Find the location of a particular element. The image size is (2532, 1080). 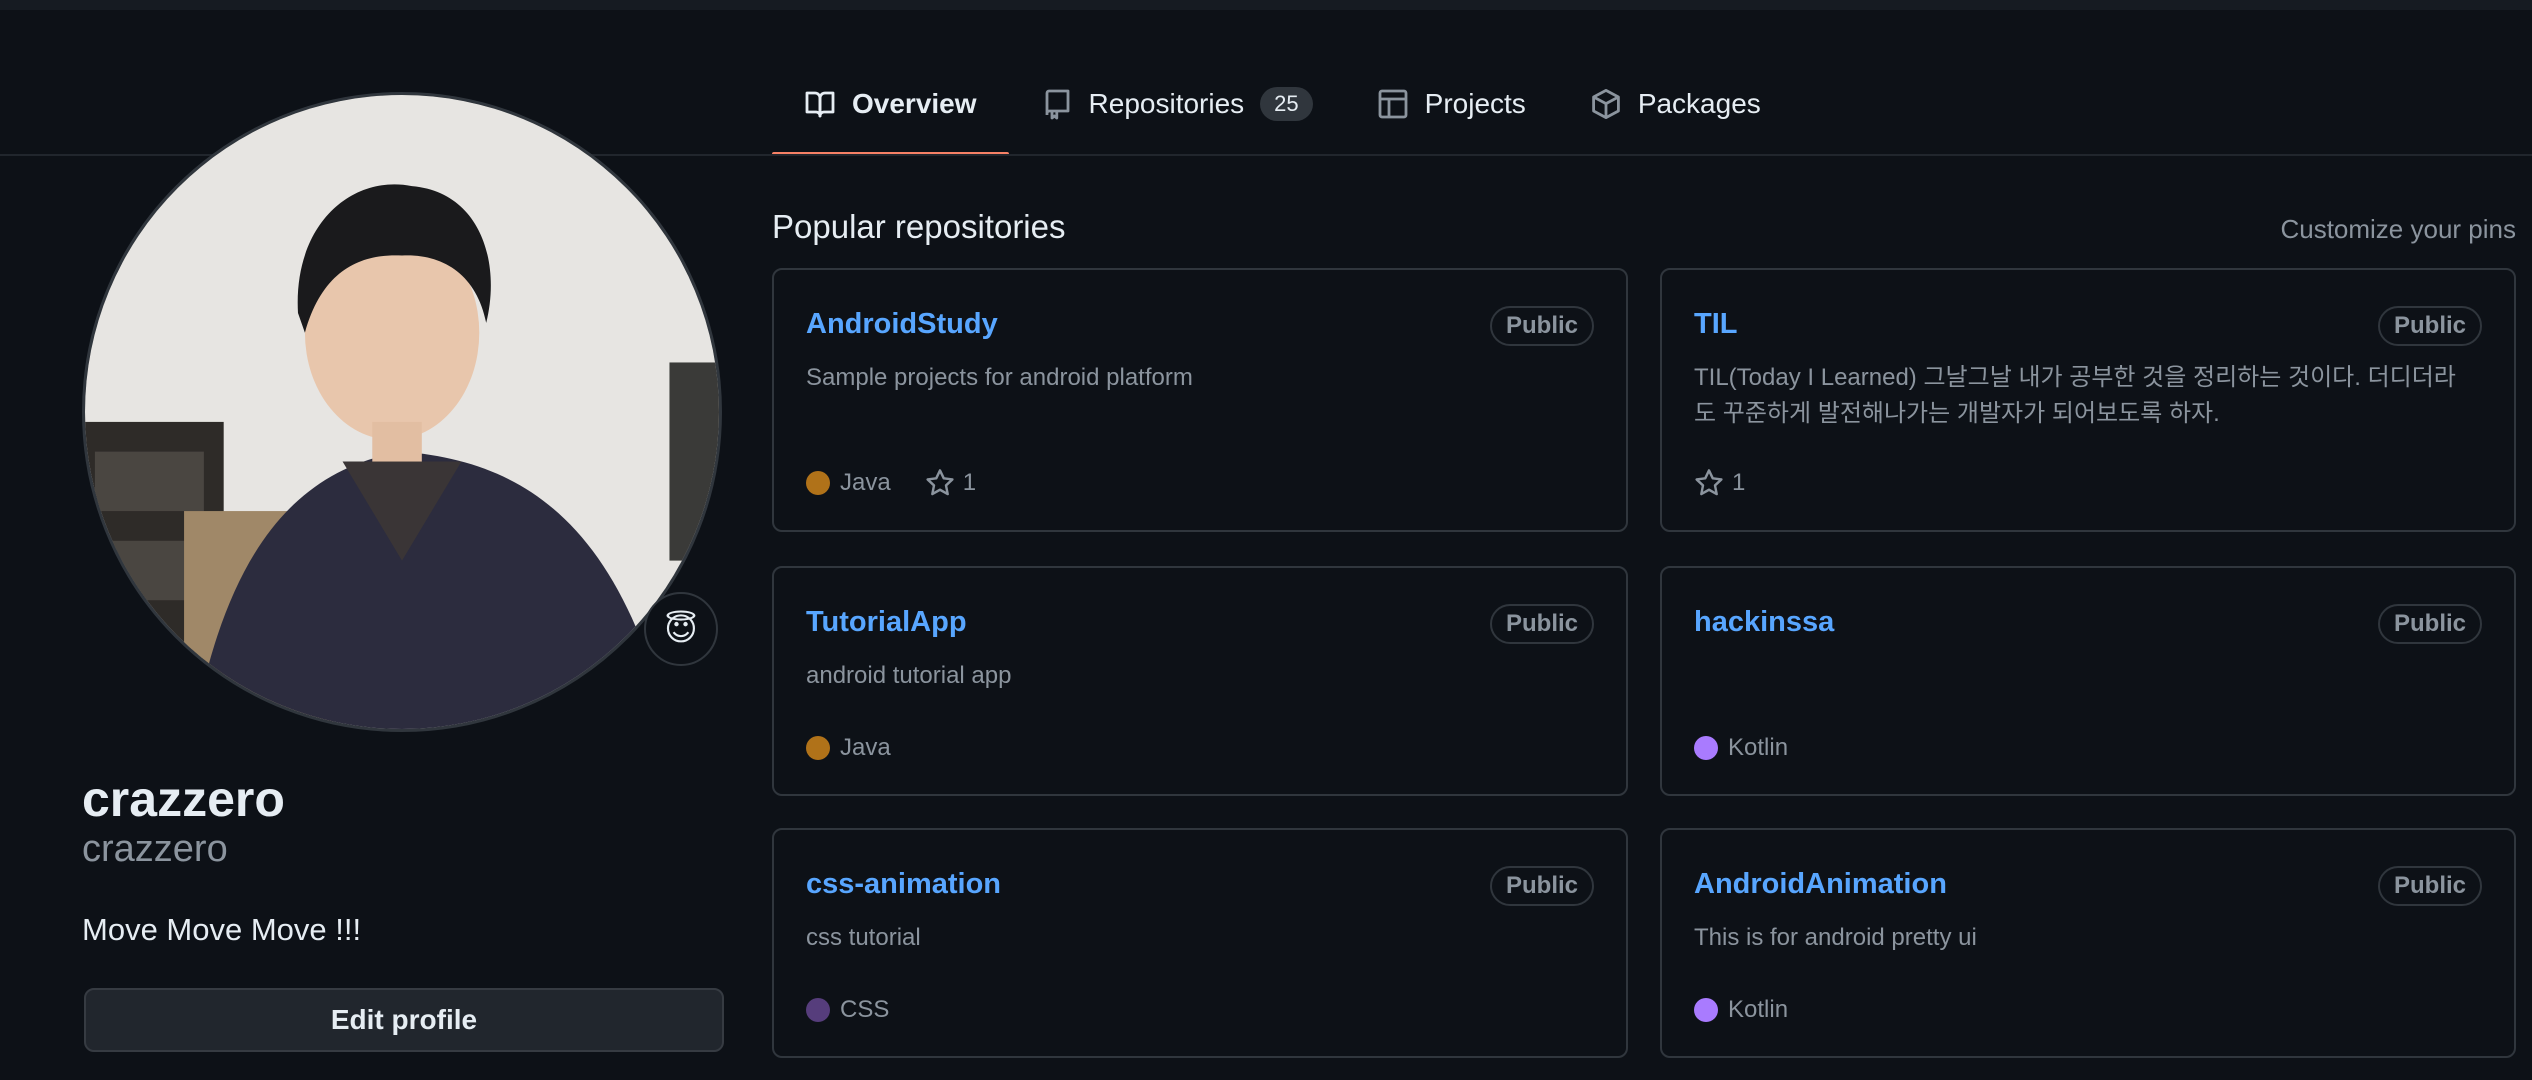

profile-username: crazzero is located at coordinates (155, 849).